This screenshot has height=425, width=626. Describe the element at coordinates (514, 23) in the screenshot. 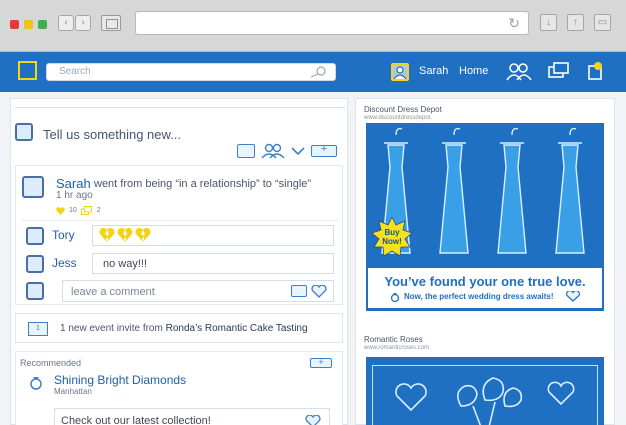

I see `reload-icon: ↻` at that location.